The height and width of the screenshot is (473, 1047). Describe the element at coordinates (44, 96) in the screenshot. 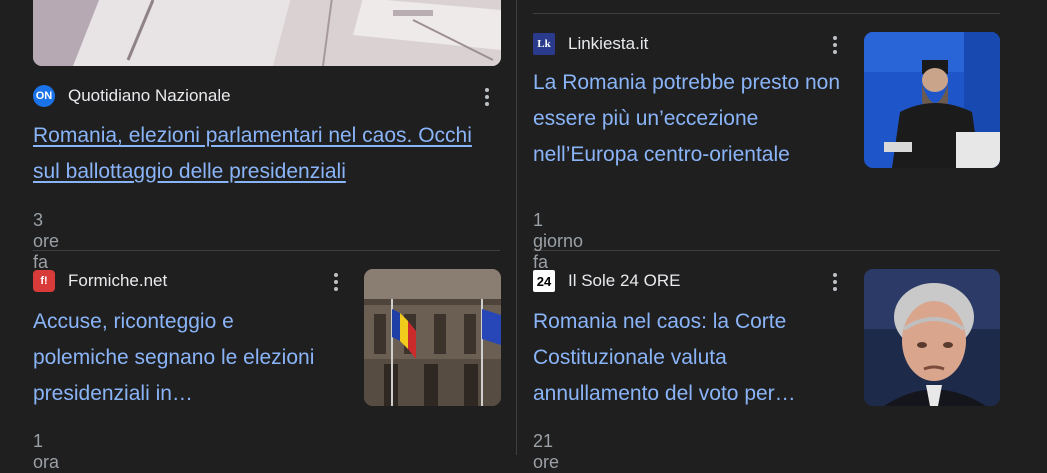

I see `quotidiano-nazionale-logo-icon: ON` at that location.